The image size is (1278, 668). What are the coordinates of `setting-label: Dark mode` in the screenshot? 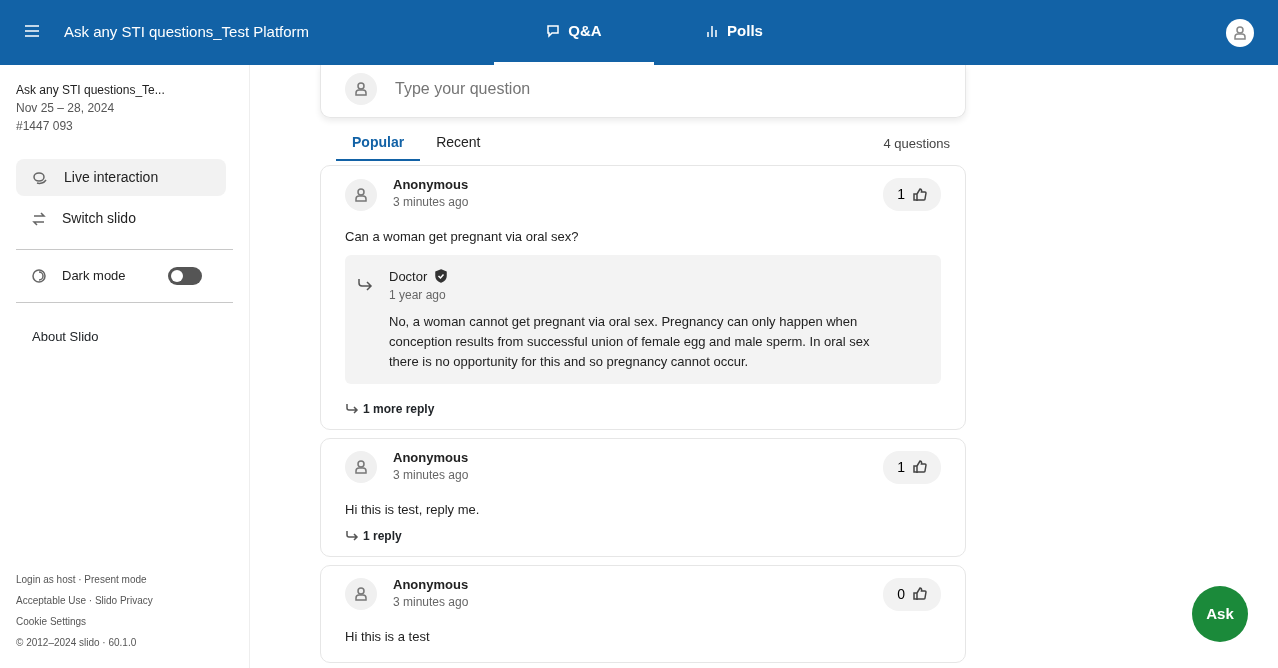 It's located at (94, 276).